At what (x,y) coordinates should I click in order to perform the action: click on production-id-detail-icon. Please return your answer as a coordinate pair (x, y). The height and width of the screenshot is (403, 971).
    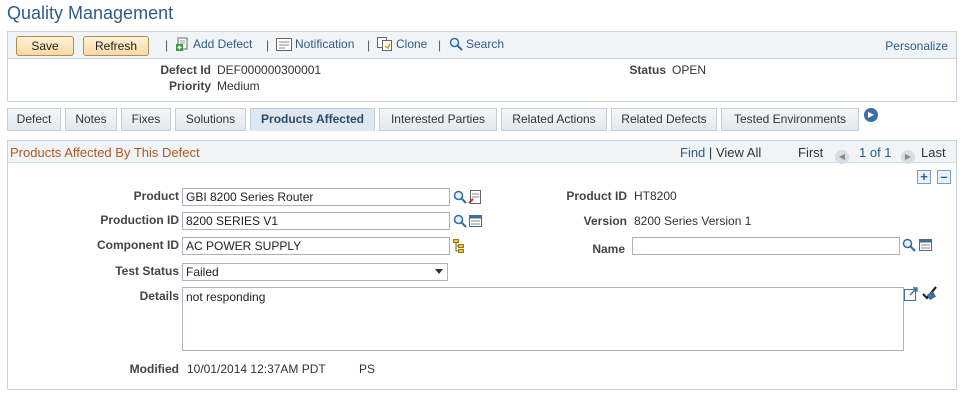
    Looking at the image, I should click on (475, 221).